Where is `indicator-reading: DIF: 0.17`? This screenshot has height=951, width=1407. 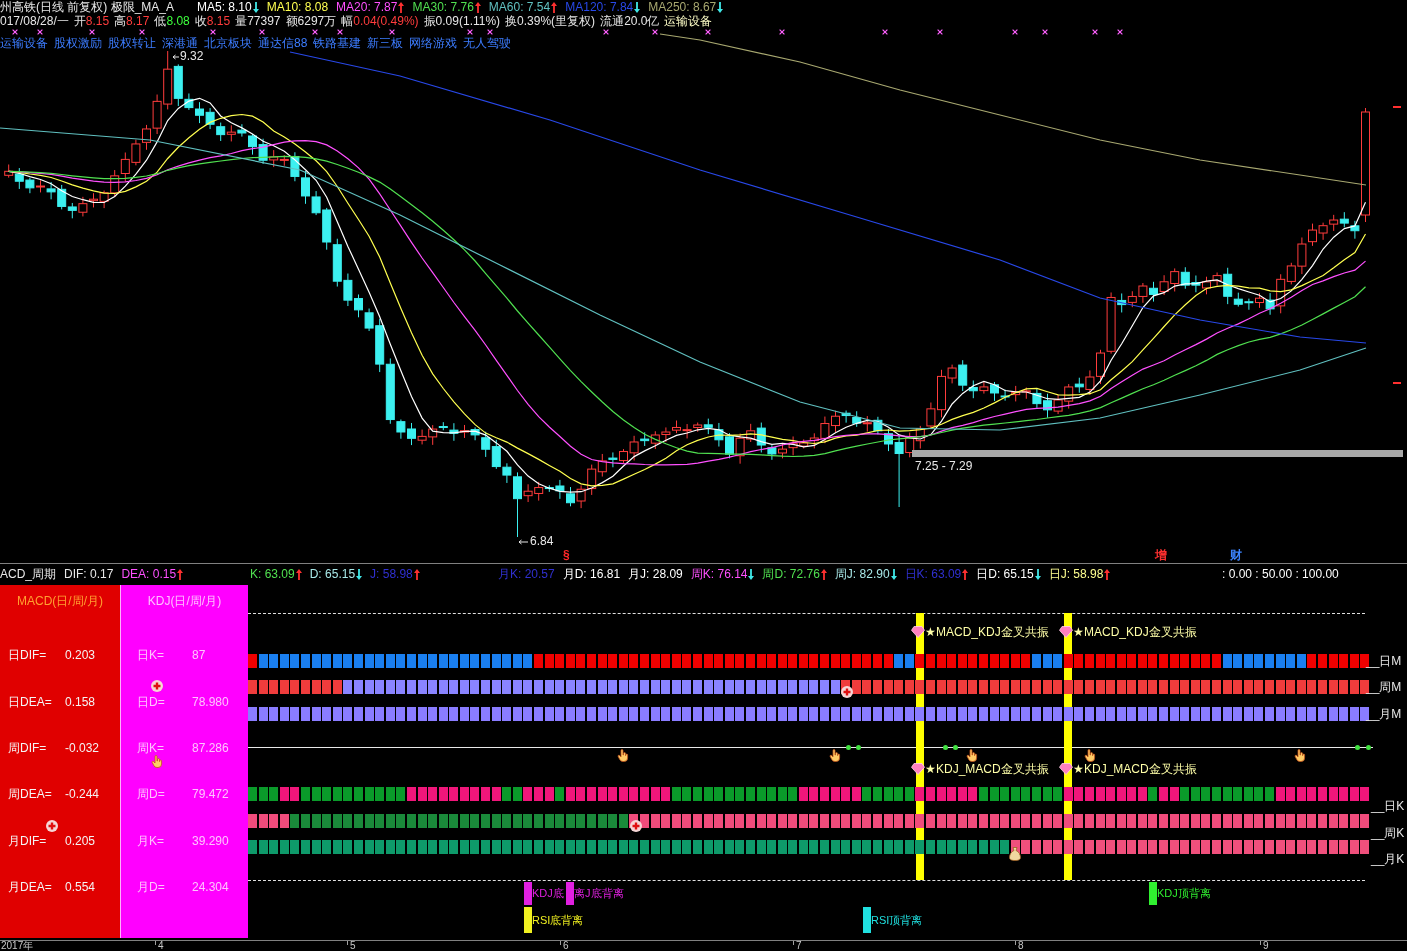 indicator-reading: DIF: 0.17 is located at coordinates (89, 574).